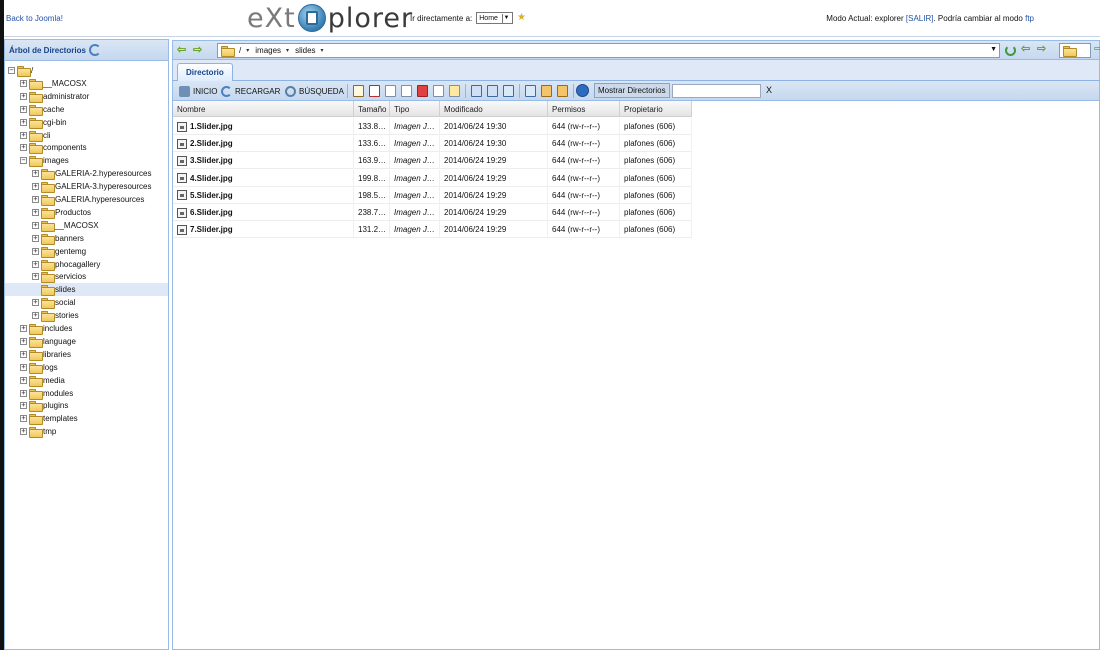 This screenshot has height=650, width=1100. I want to click on tree-node: + media, so click(42, 380).